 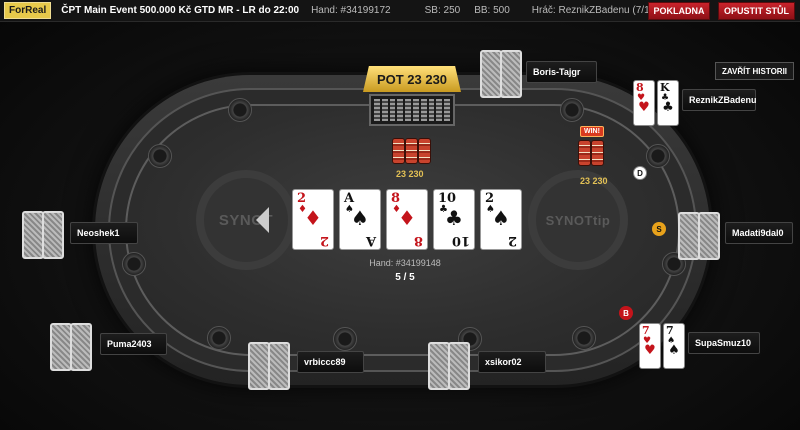 What do you see at coordinates (626, 313) in the screenshot?
I see `big-blind-marker: B` at bounding box center [626, 313].